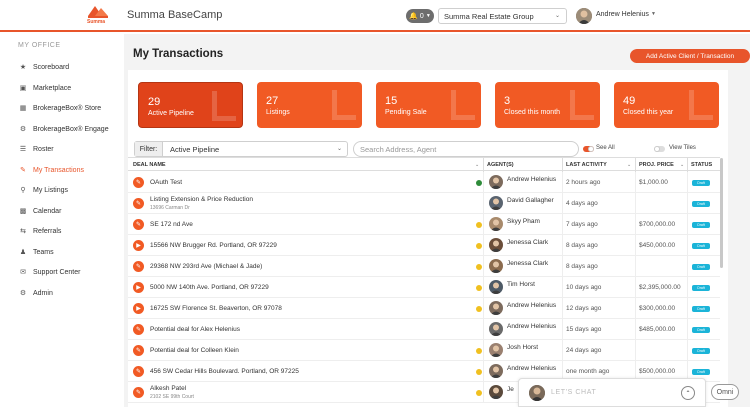  I want to click on toggle-knob, so click(657, 149).